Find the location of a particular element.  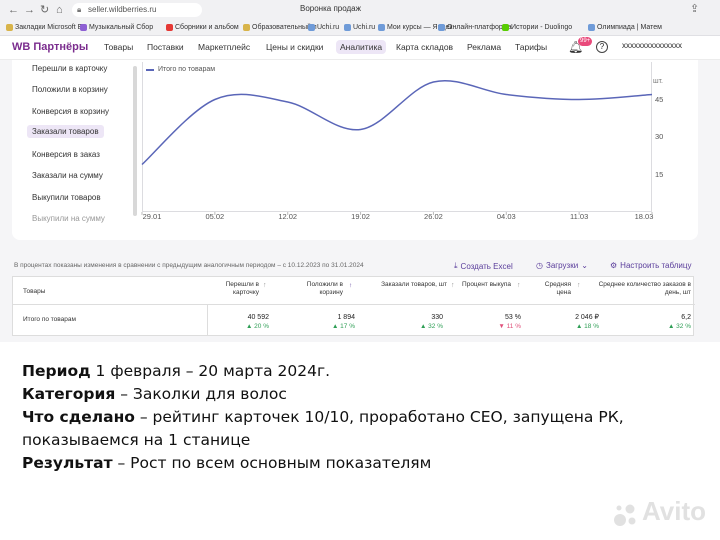

create-excel-button: ⤓ Создать Excel is located at coordinates (483, 266).